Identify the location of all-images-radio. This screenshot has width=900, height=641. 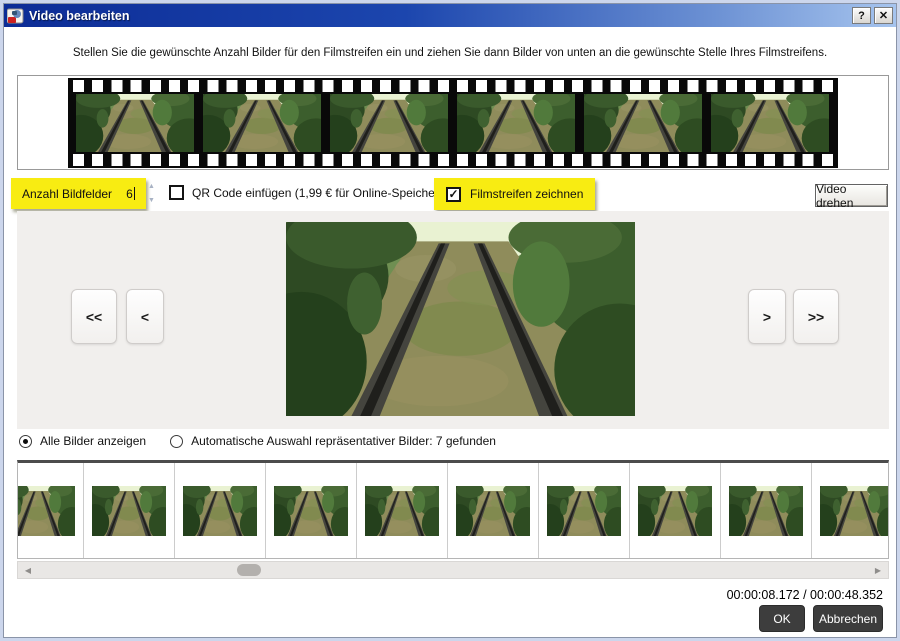
(25, 441).